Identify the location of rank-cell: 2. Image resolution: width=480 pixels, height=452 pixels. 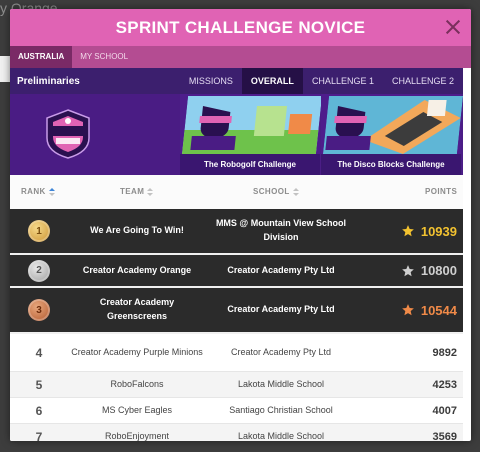
(39, 270).